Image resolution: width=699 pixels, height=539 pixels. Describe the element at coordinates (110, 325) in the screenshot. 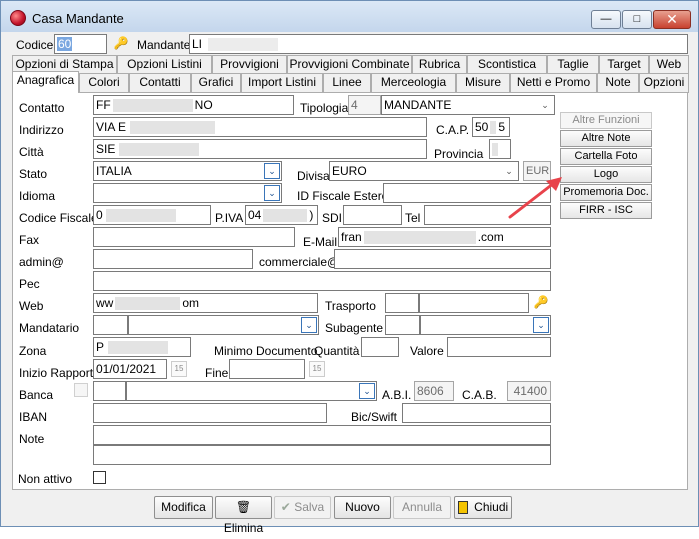

I see `mandatario-code-field` at that location.